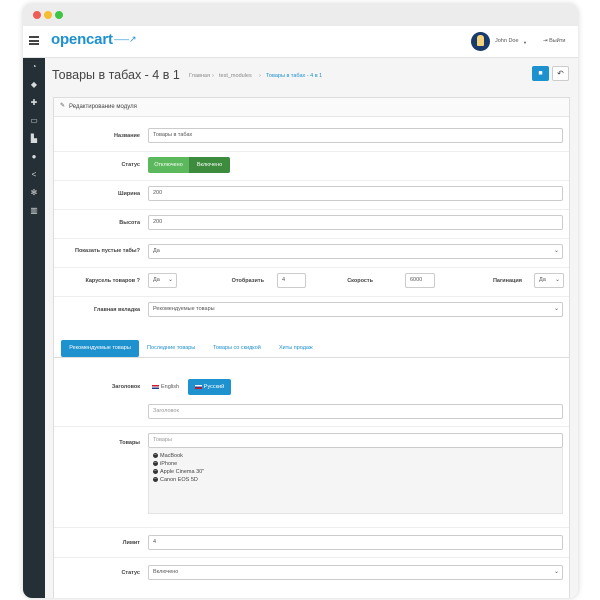  I want to click on display-label: Отобразить, so click(247, 281).